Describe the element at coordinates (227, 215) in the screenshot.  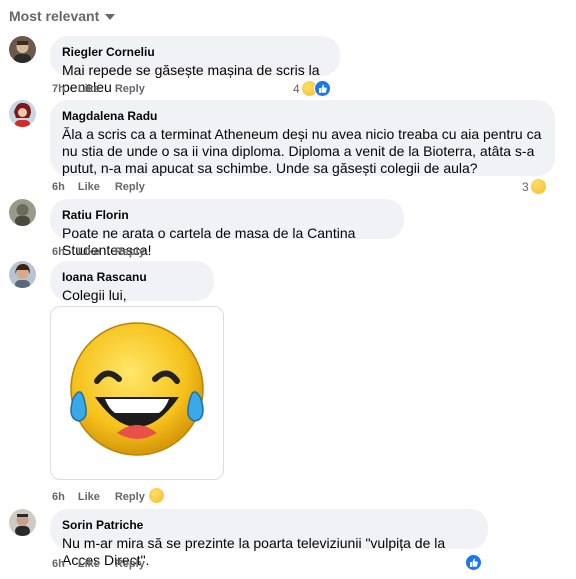
I see `comment-author: Ratiu Florin` at that location.